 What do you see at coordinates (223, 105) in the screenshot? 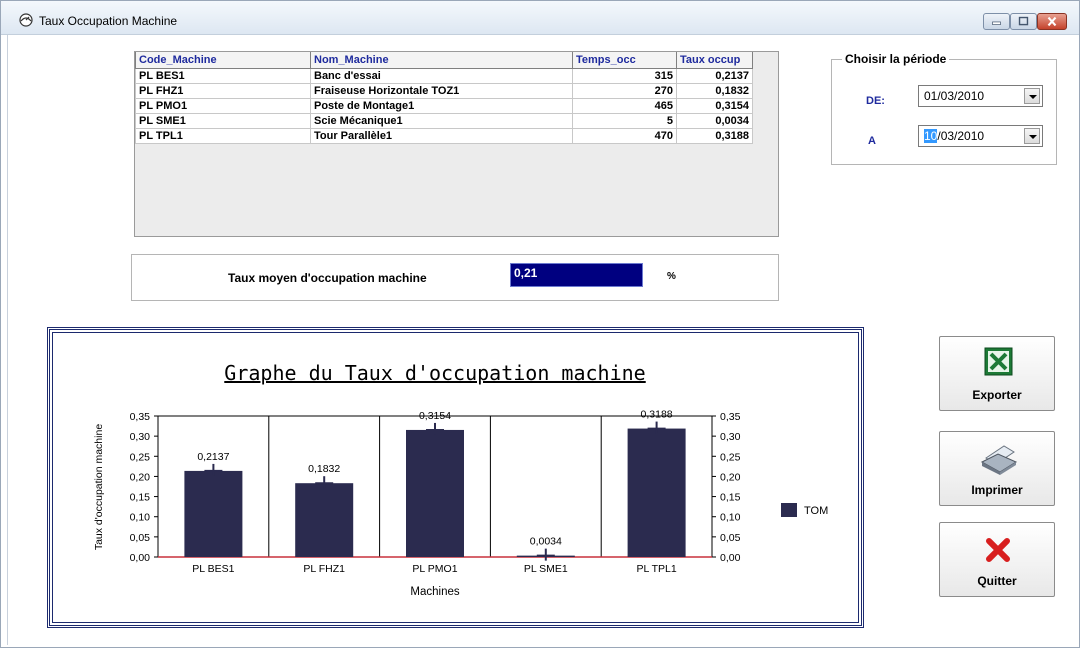
I see `cell-code: PL PMO1` at bounding box center [223, 105].